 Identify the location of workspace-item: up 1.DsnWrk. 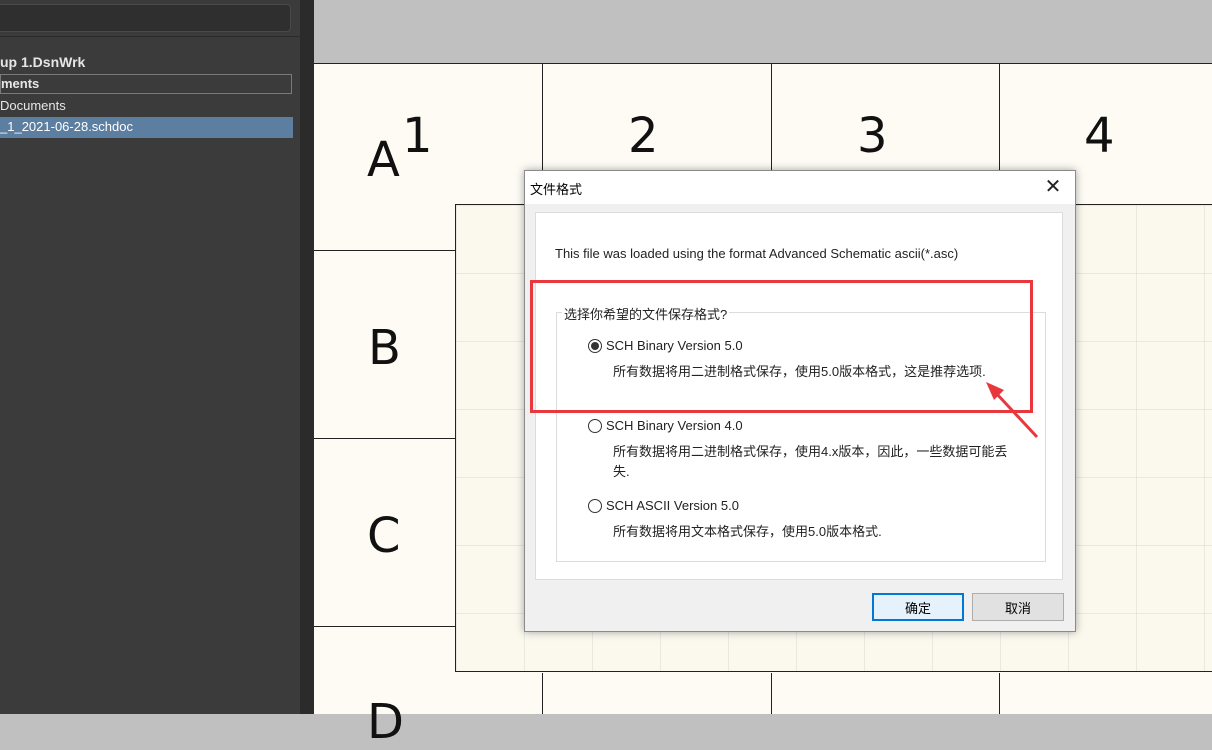
(42, 62).